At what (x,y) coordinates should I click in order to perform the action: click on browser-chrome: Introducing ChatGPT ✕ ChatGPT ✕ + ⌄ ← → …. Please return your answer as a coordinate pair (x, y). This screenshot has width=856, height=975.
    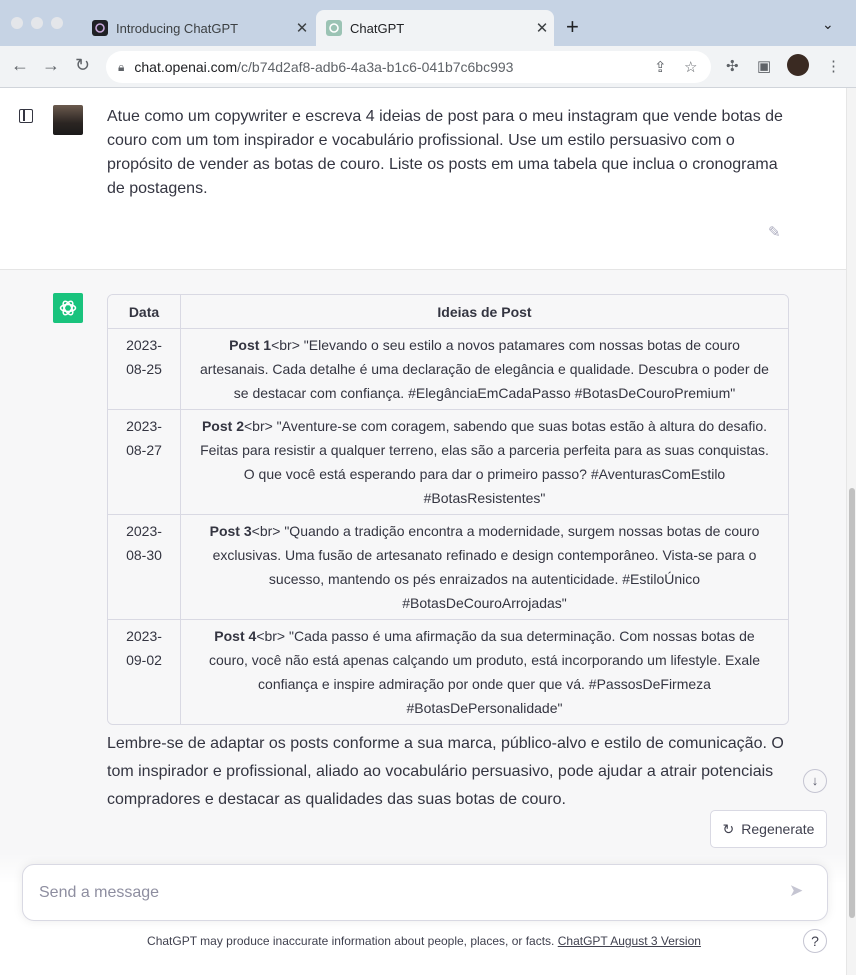
    Looking at the image, I should click on (428, 44).